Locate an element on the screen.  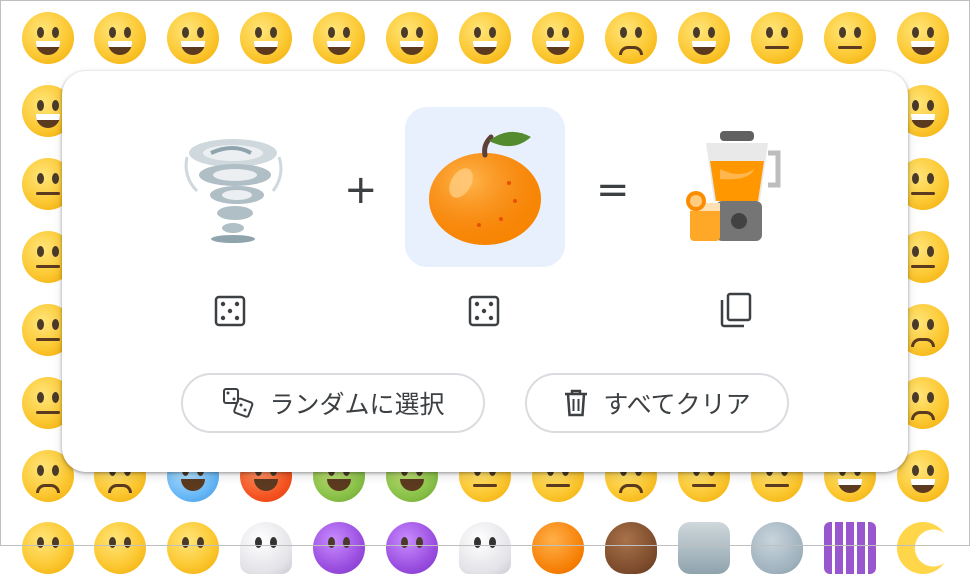
blush-emoji is located at coordinates (923, 38).